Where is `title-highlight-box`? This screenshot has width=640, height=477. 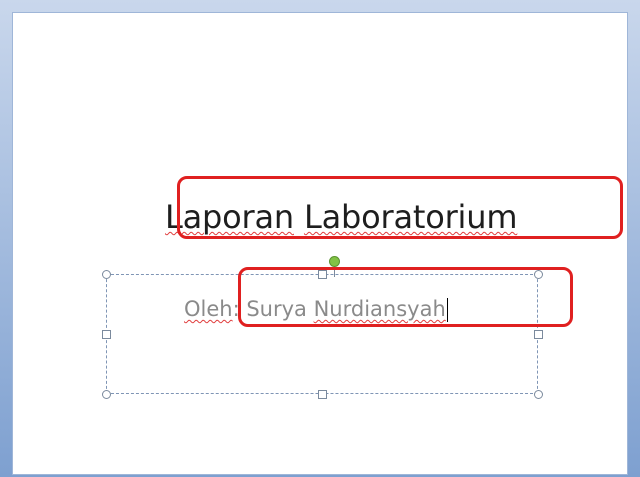
title-highlight-box is located at coordinates (400, 207).